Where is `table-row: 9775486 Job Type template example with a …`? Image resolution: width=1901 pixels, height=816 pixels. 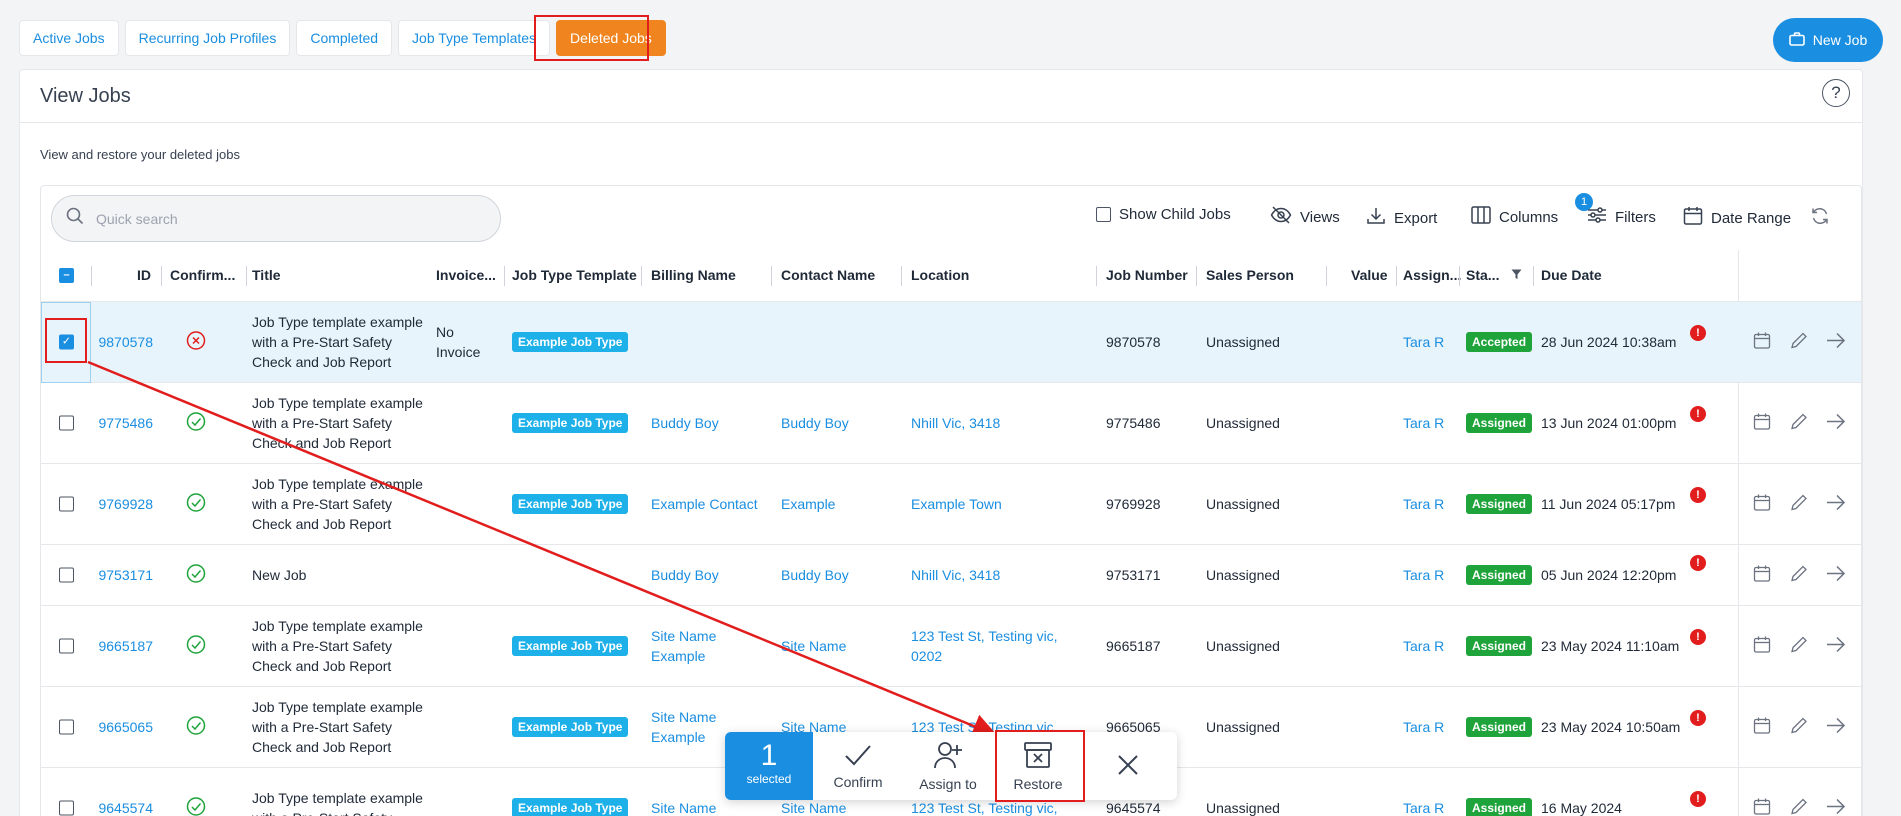 table-row: 9775486 Job Type template example with a … is located at coordinates (951, 423).